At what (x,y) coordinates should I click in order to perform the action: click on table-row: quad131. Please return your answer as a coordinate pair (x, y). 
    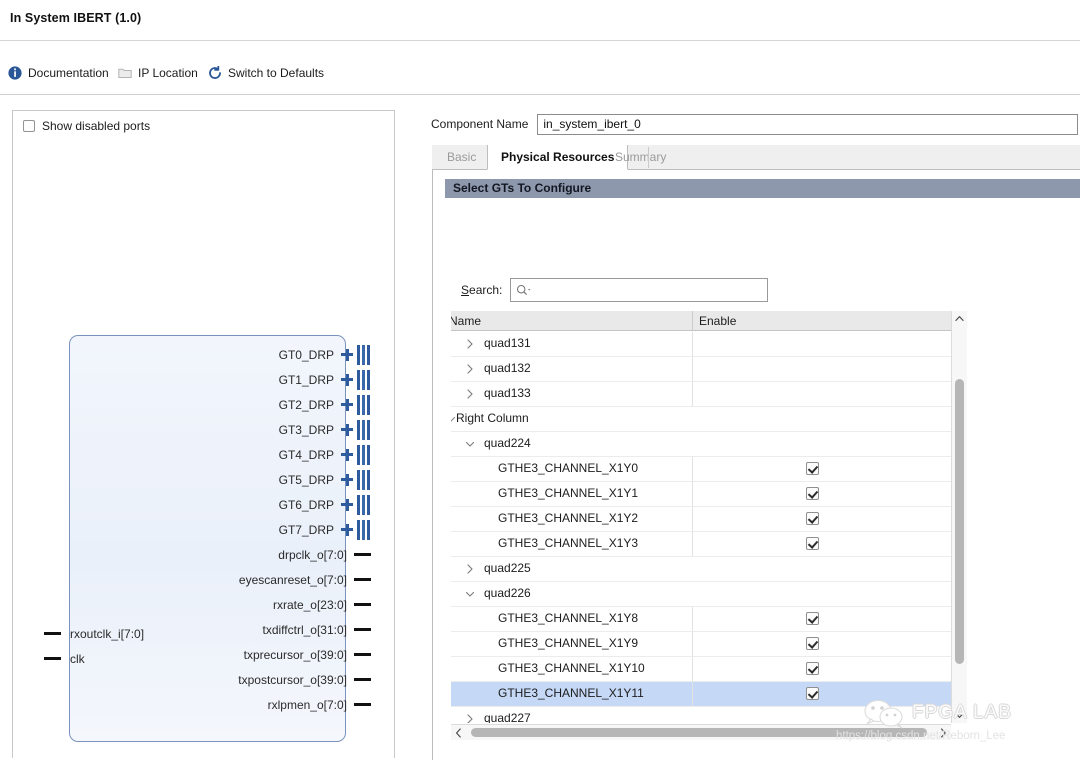
    Looking at the image, I should click on (701, 344).